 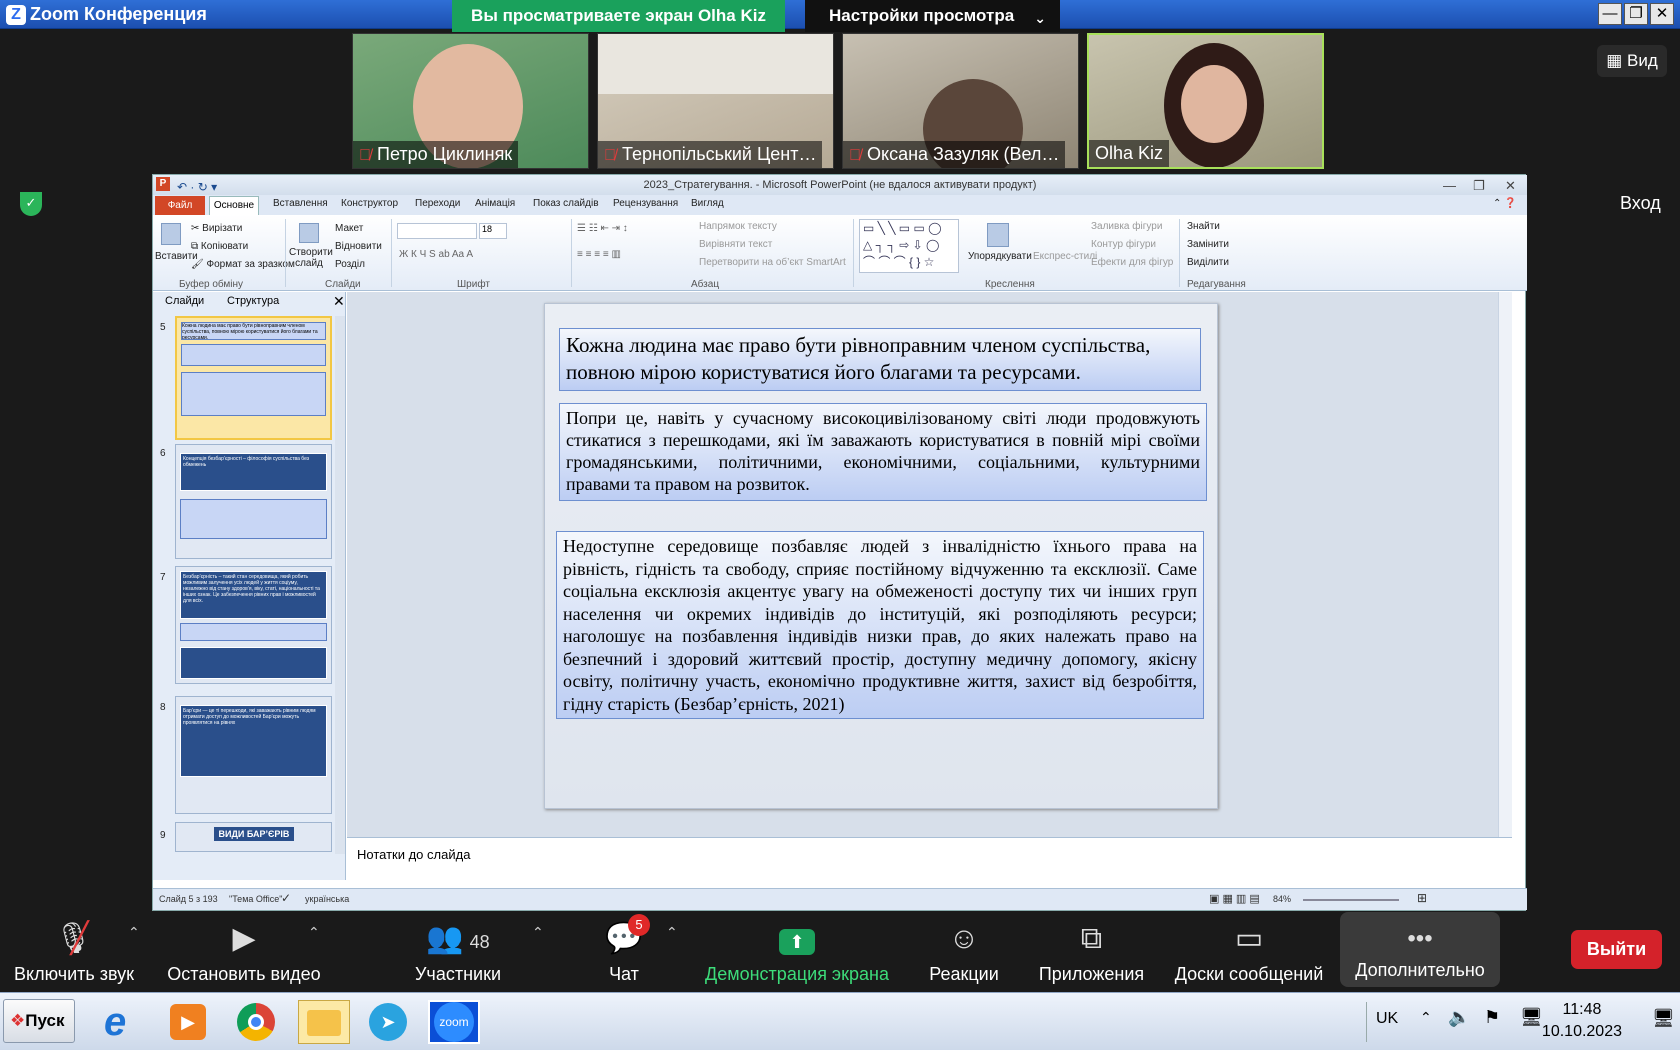 I want to click on shape-effects-button: Ефекти для фігур, so click(x=1132, y=262).